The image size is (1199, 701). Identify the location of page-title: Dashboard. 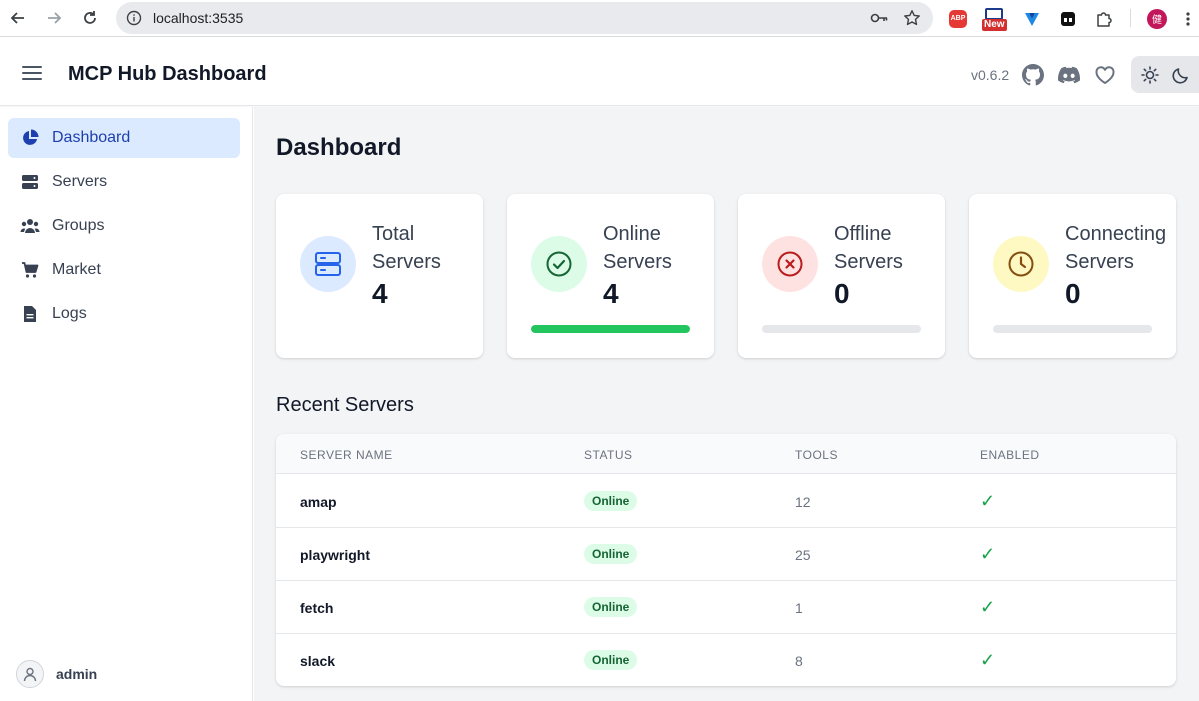
(339, 147).